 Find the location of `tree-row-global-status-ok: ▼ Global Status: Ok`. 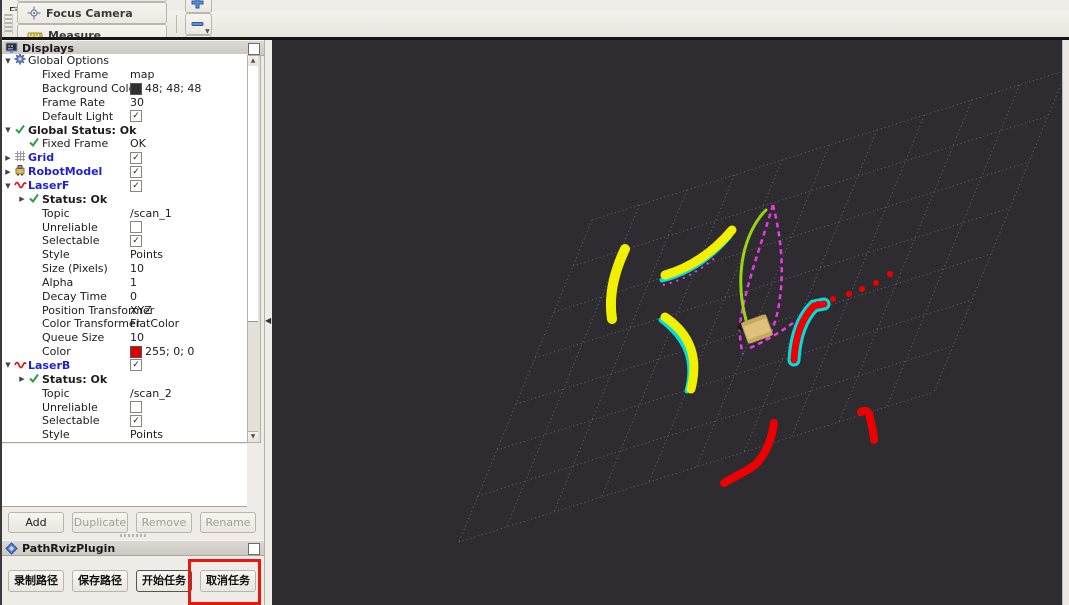

tree-row-global-status-ok: ▼ Global Status: Ok is located at coordinates (125, 130).